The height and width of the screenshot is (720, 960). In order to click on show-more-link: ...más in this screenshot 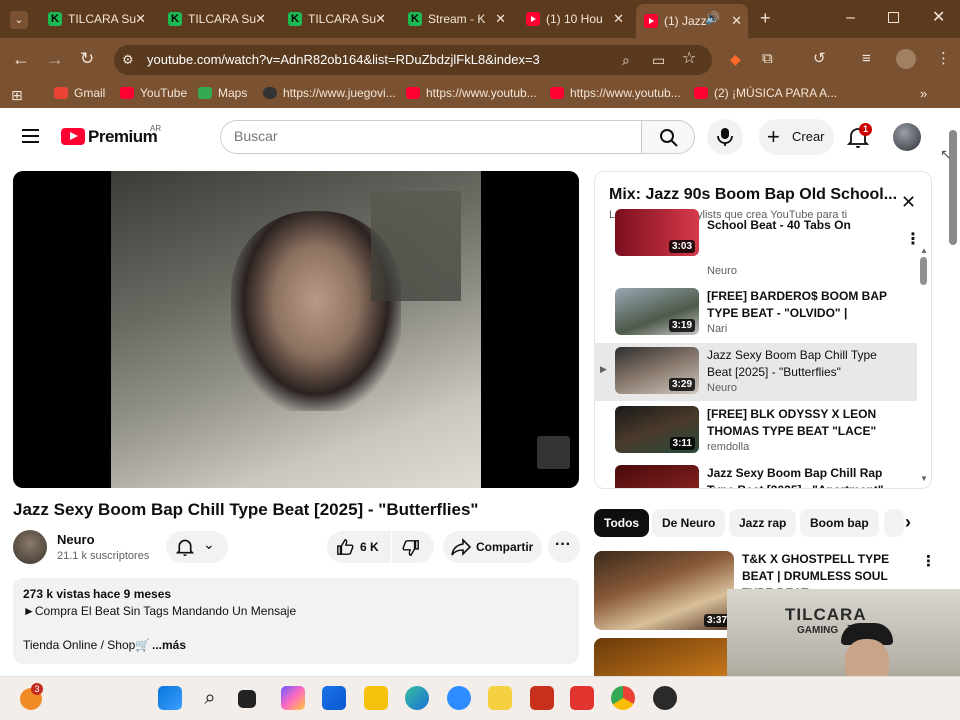, I will do `click(169, 645)`.